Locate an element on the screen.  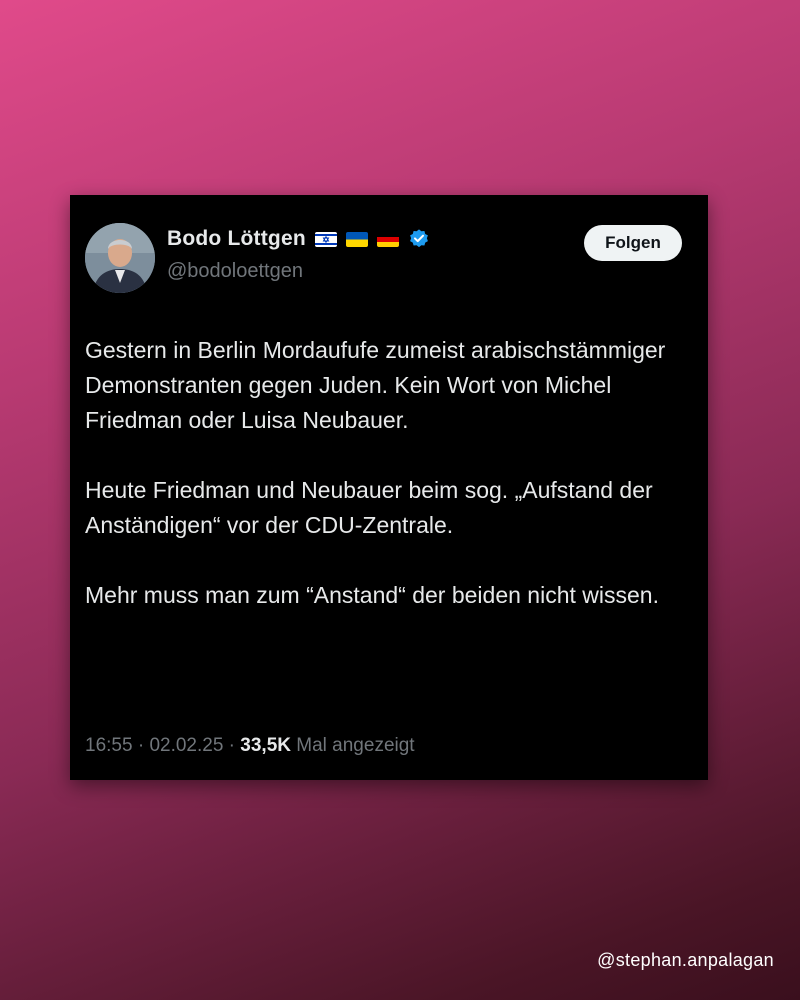
tweet-time: 16:55 is located at coordinates (109, 745).